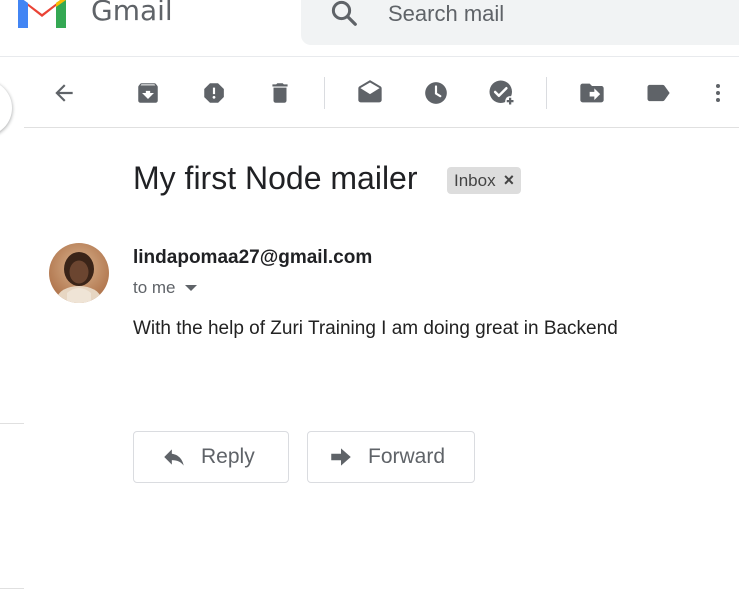  I want to click on recipient-label: to me, so click(154, 288).